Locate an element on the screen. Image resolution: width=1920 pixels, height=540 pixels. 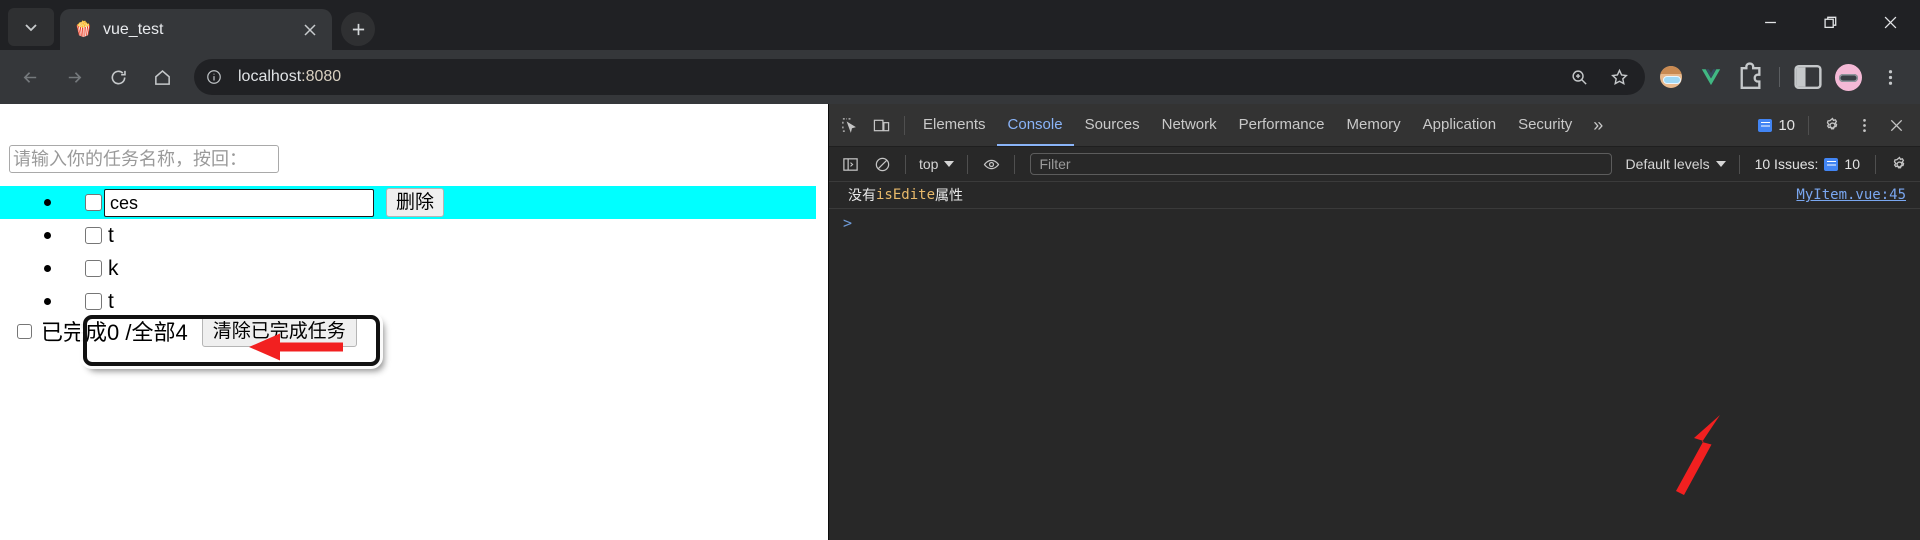
toggle-all-checkbox is located at coordinates (24, 331).